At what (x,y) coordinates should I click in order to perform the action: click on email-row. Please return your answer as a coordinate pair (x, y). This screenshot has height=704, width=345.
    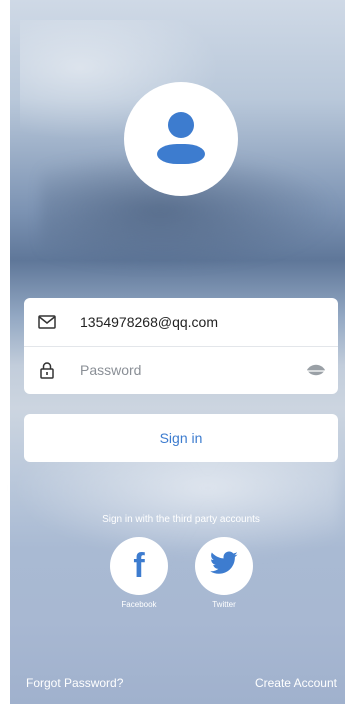
    Looking at the image, I should click on (181, 322).